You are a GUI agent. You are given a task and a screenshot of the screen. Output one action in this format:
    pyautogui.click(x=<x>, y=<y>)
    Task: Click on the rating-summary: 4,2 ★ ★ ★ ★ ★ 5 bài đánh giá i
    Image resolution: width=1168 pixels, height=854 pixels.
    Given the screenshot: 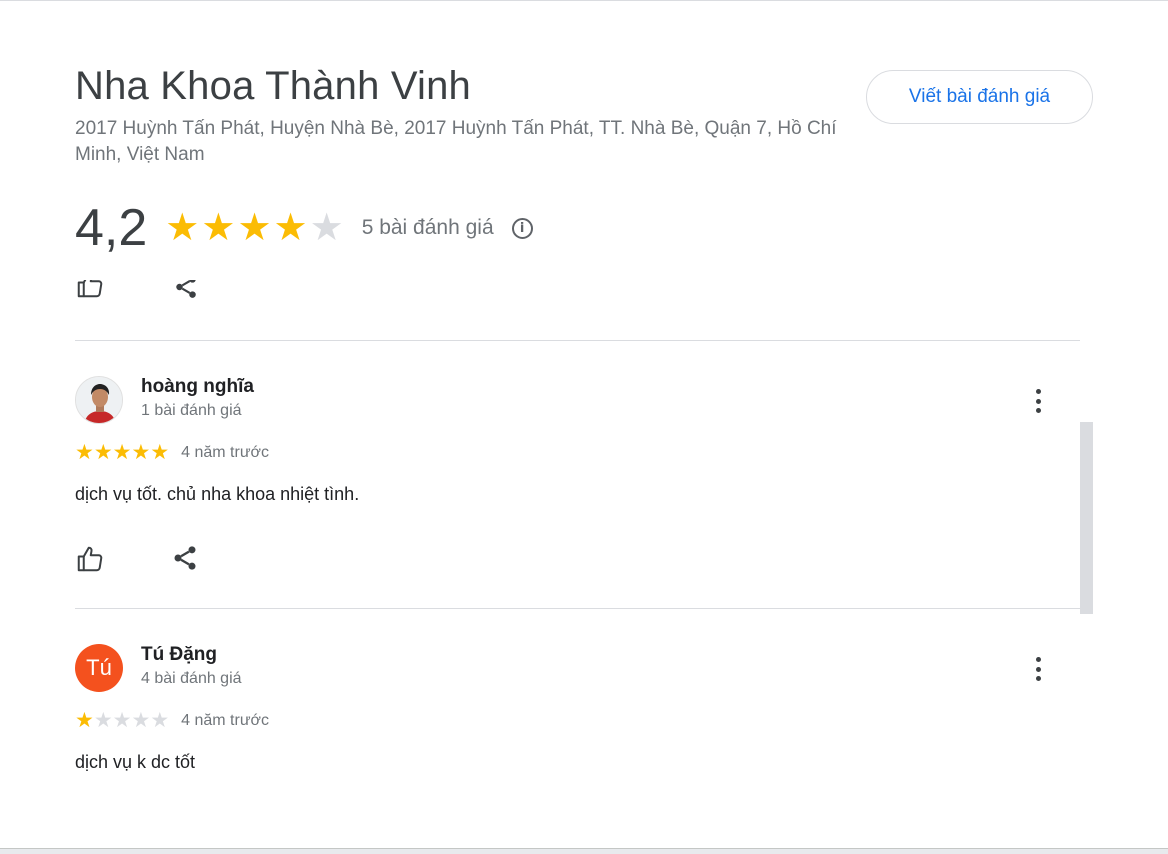 What is the action you would take?
    pyautogui.click(x=304, y=228)
    